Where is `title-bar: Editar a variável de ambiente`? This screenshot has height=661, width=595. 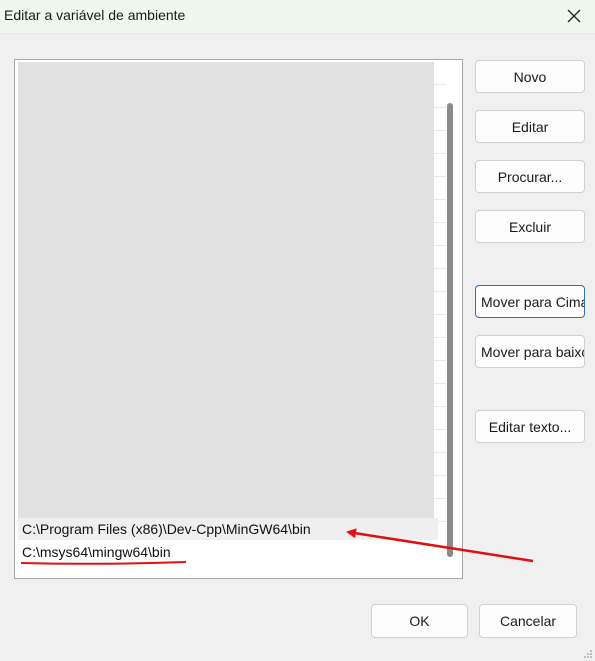 title-bar: Editar a variável de ambiente is located at coordinates (297, 17).